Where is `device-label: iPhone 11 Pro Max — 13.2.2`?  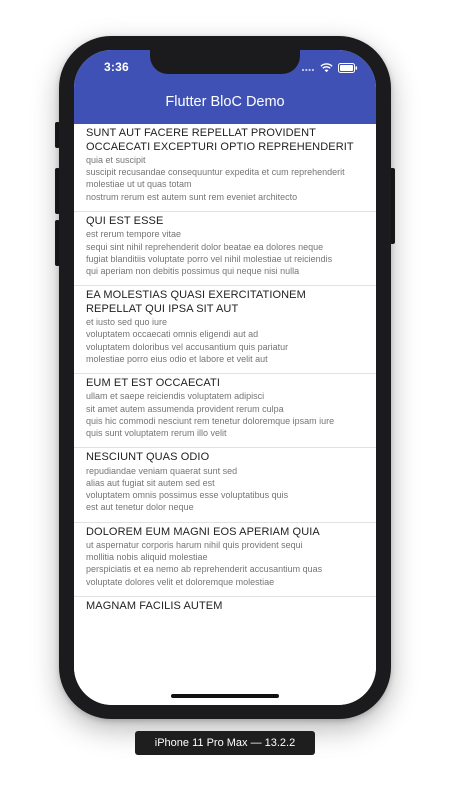 device-label: iPhone 11 Pro Max — 13.2.2 is located at coordinates (225, 743).